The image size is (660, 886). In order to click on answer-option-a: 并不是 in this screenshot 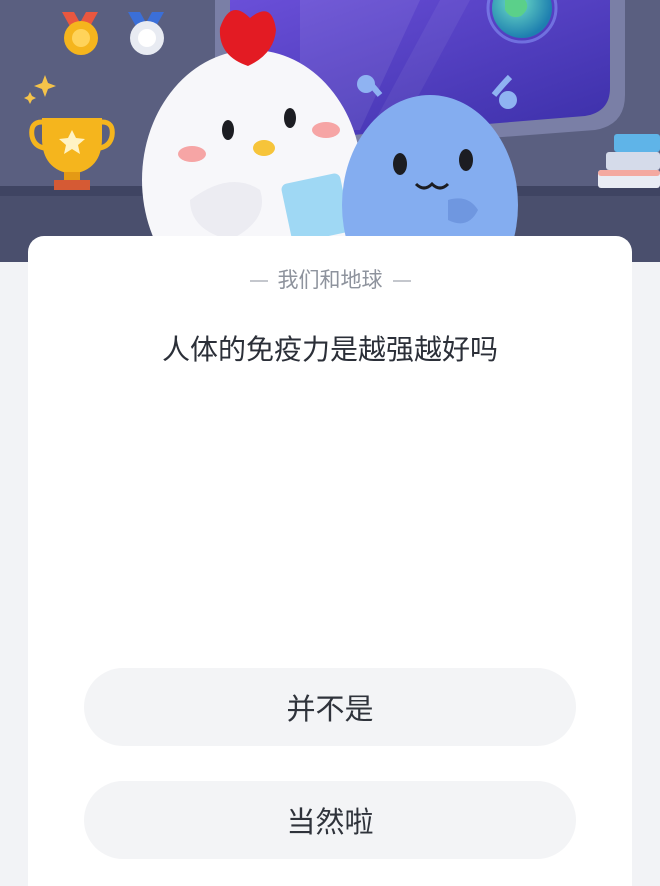, I will do `click(330, 707)`.